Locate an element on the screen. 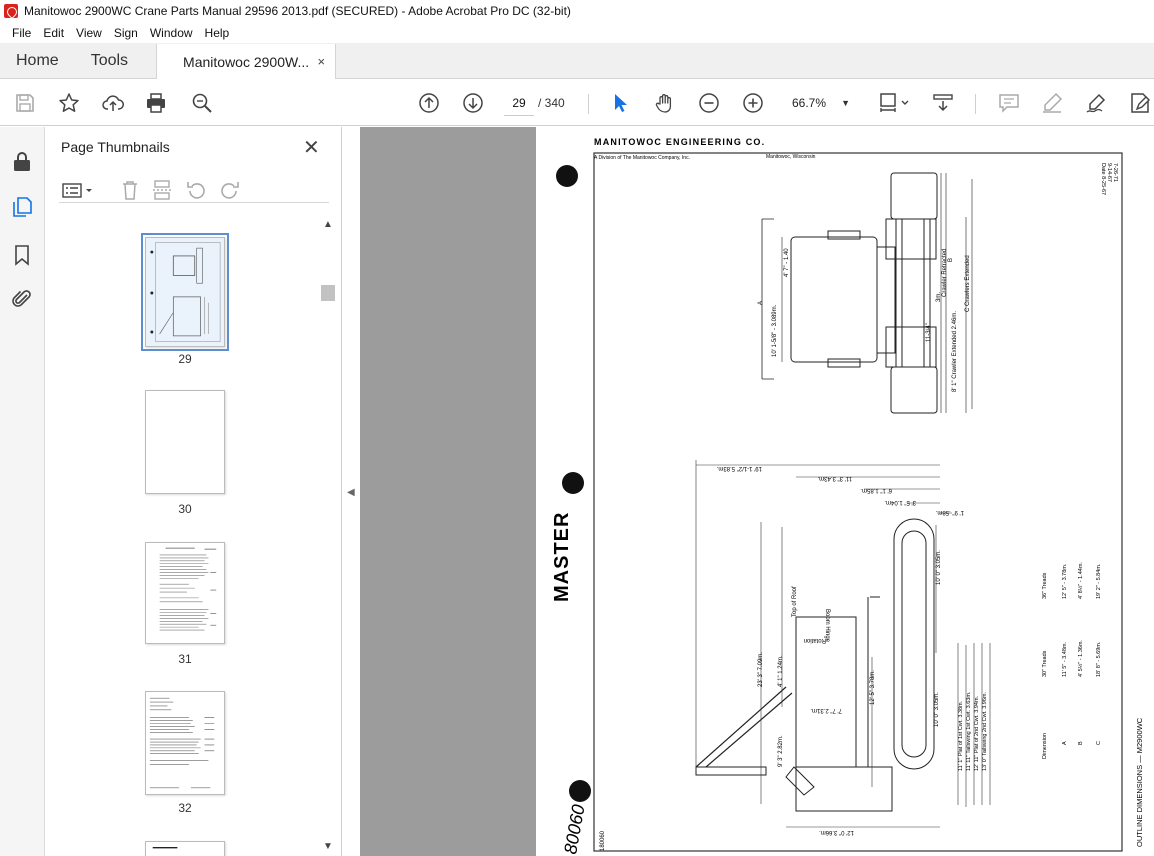 The height and width of the screenshot is (856, 1154). zoom-out-icon is located at coordinates (709, 103).